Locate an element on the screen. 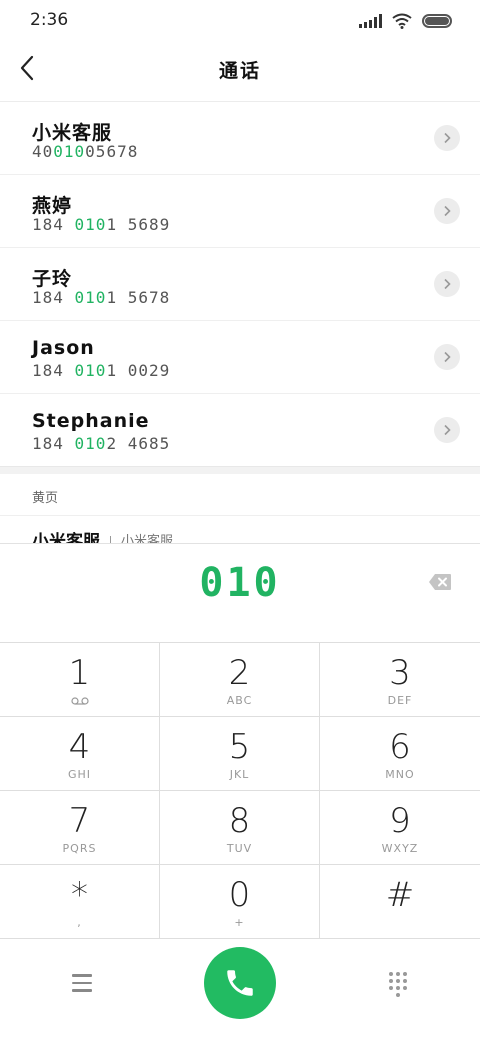 Image resolution: width=480 pixels, height=1040 pixels. key-letters: MNO is located at coordinates (400, 774).